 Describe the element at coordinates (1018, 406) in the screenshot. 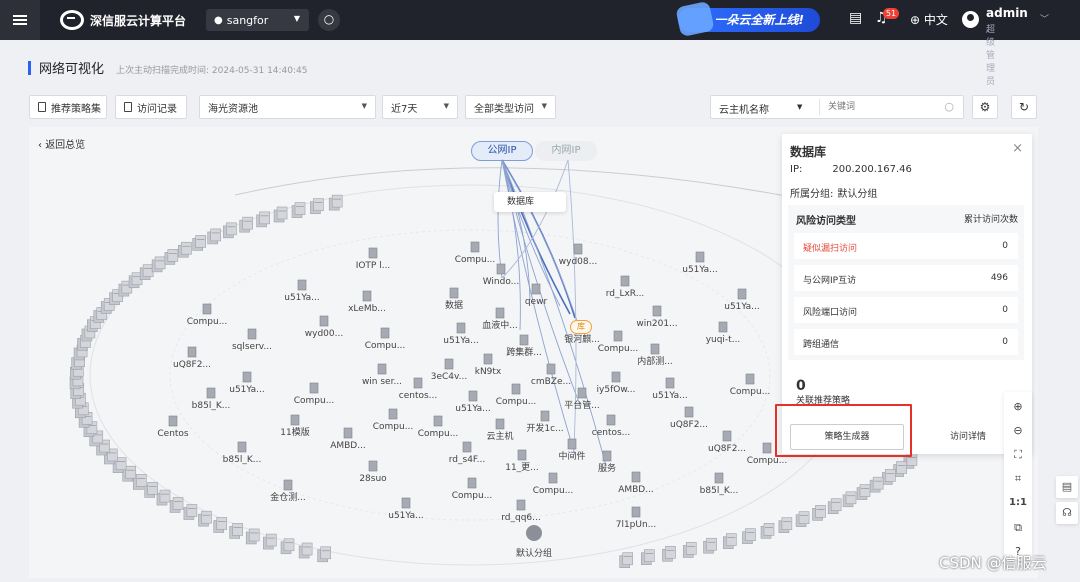

I see `zoom-in-icon: ⊕` at that location.